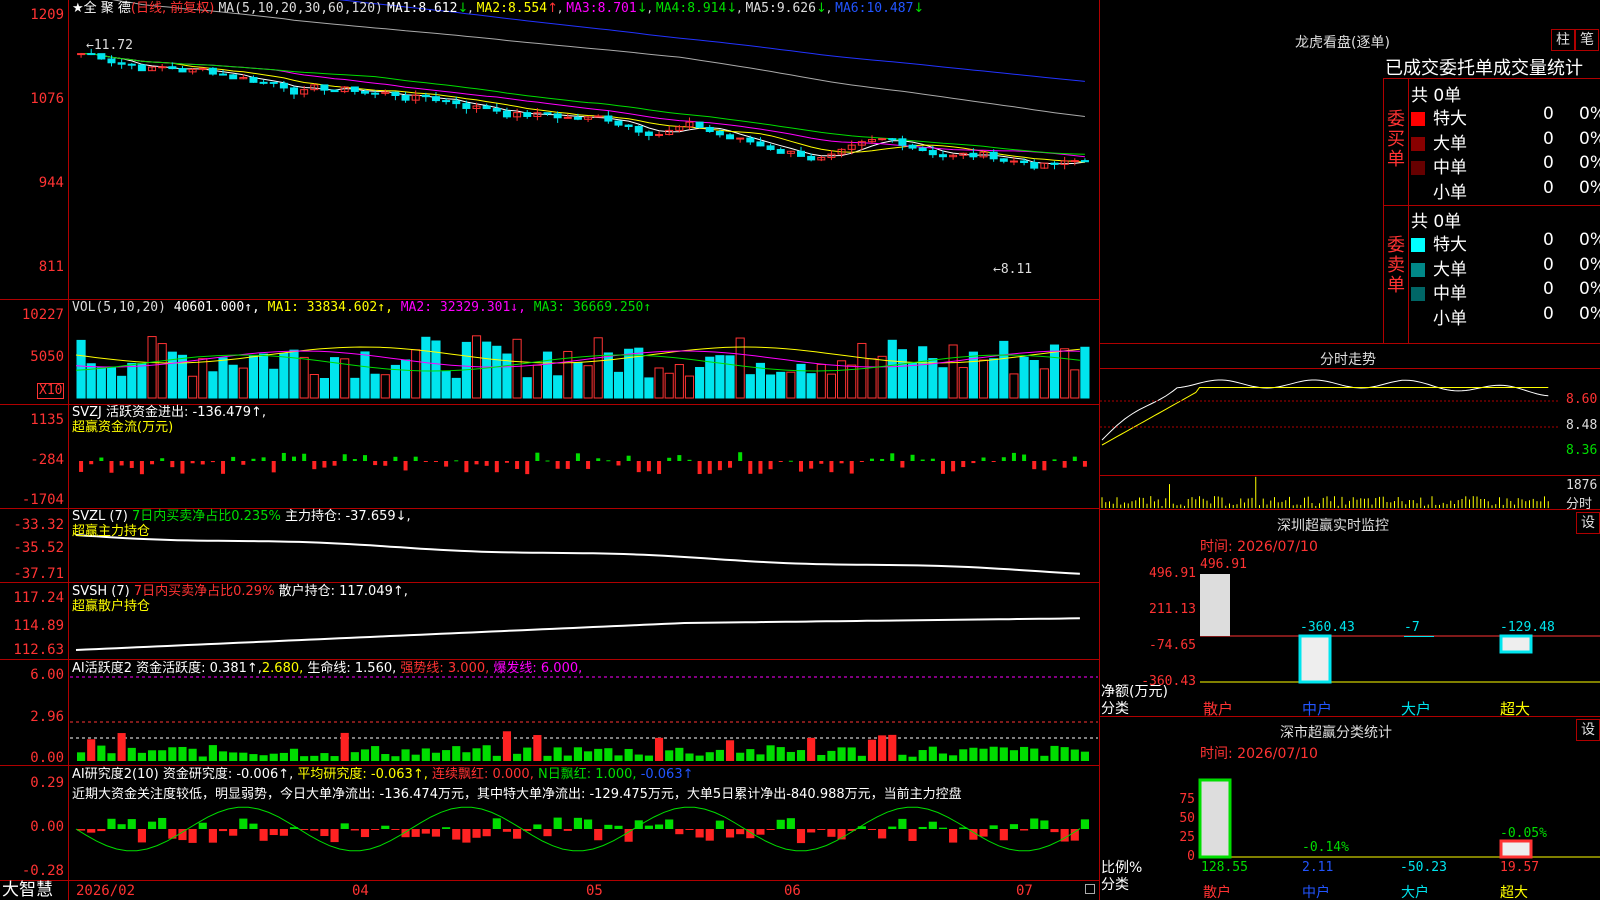 Image resolution: width=1600 pixels, height=900 pixels. What do you see at coordinates (47, 460) in the screenshot?
I see `svzj-ytick: -284` at bounding box center [47, 460].